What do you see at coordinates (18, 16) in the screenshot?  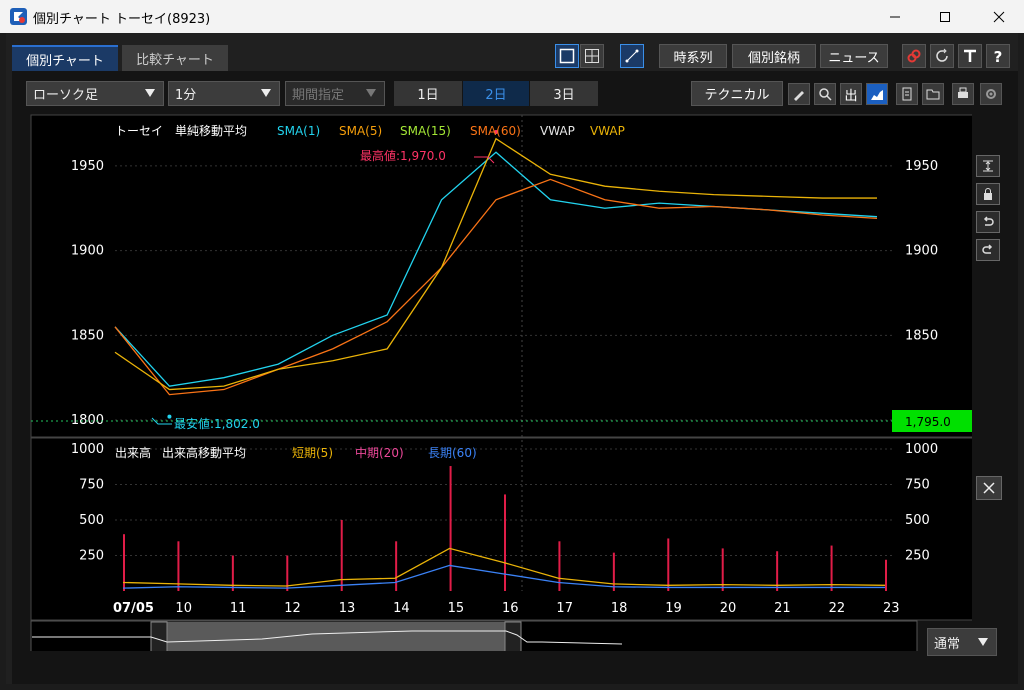 I see `app-logo-icon` at bounding box center [18, 16].